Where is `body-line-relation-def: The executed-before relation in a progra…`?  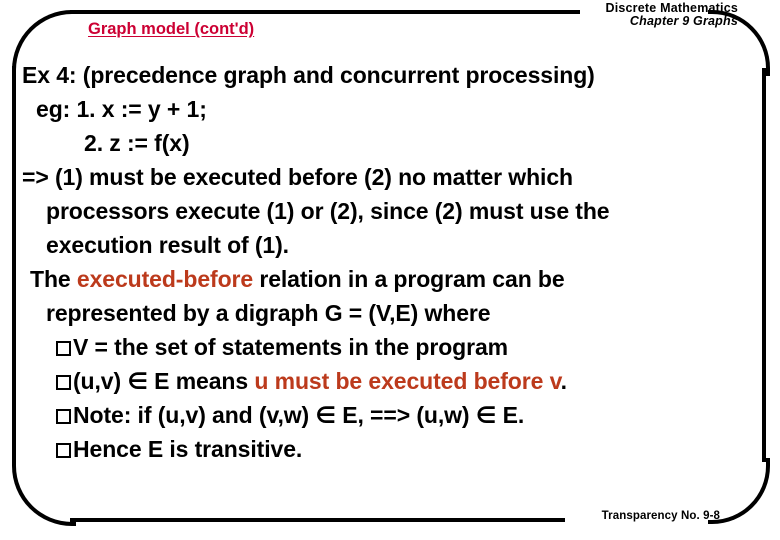
body-line-relation-def: The executed-before relation in a progra… is located at coordinates (390, 279).